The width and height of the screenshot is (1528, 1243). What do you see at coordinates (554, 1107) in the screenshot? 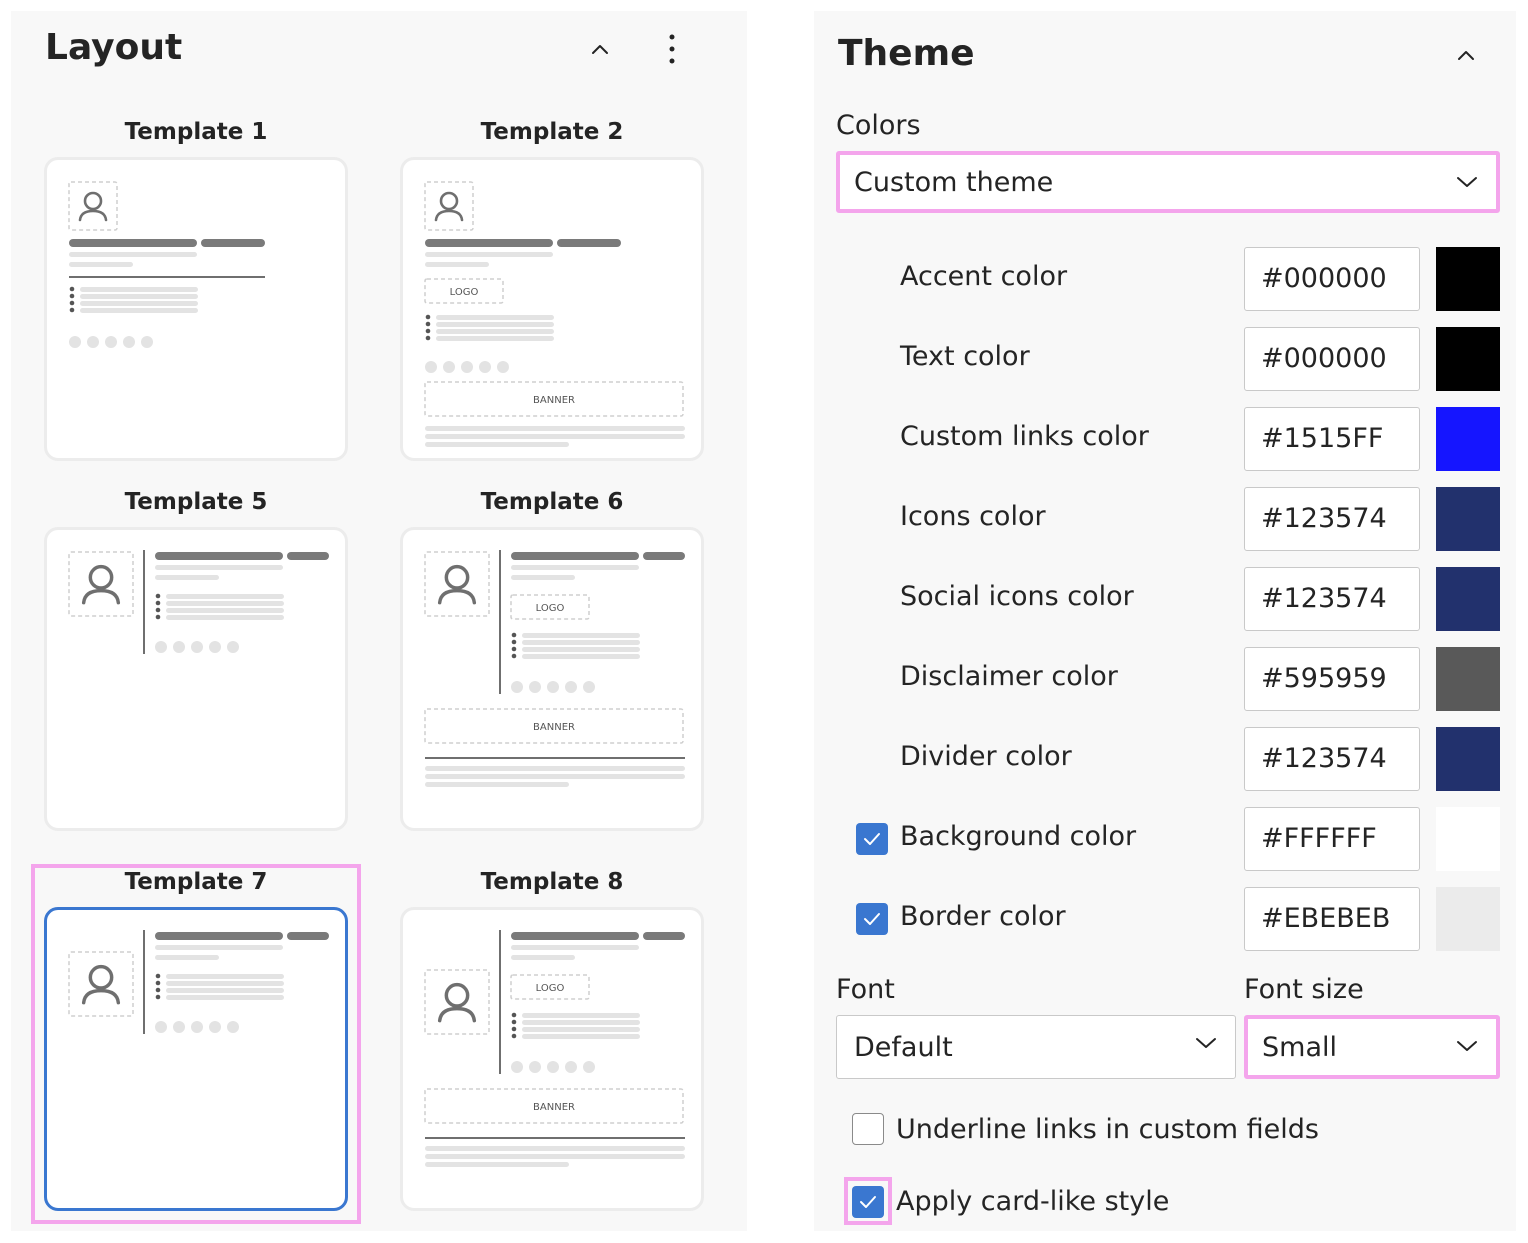
I see `banner-text: BANNER` at bounding box center [554, 1107].